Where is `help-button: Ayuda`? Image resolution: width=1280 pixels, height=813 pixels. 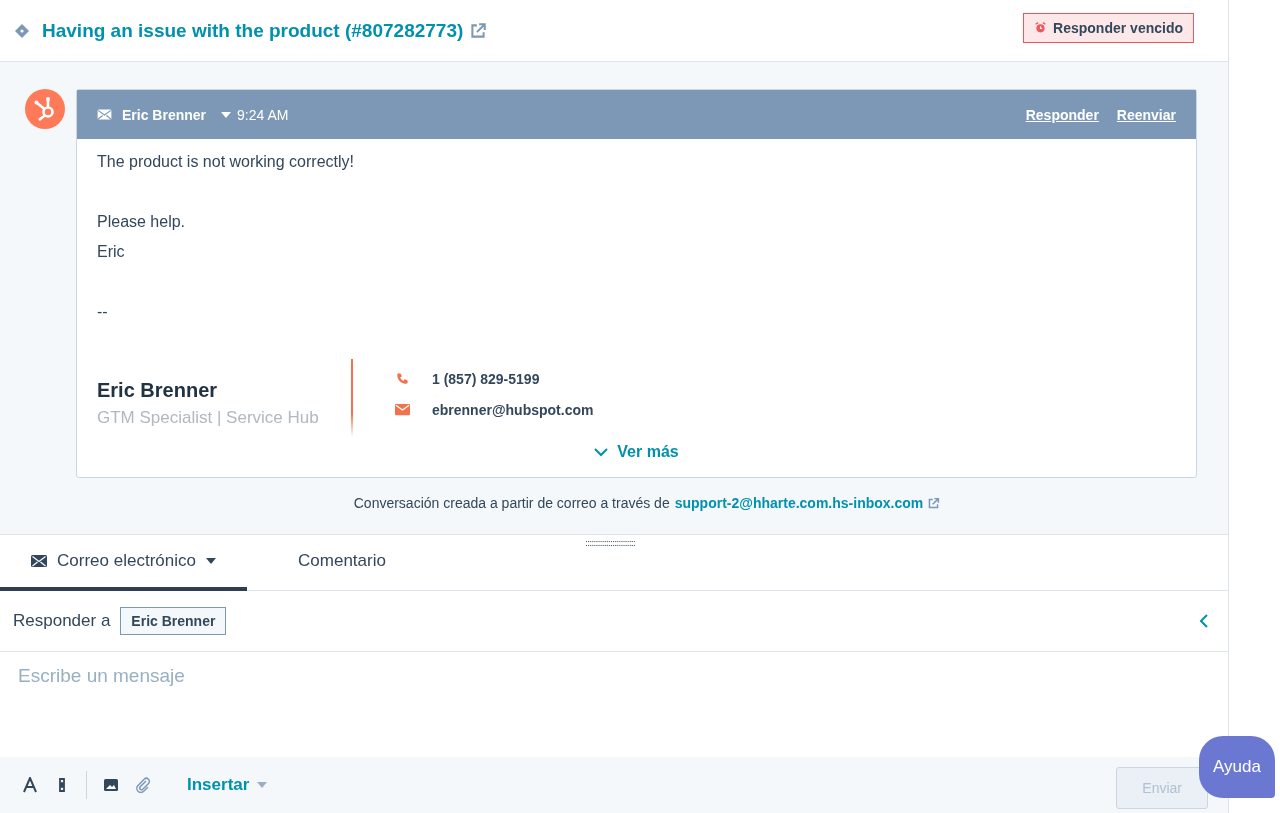
help-button: Ayuda is located at coordinates (1237, 767).